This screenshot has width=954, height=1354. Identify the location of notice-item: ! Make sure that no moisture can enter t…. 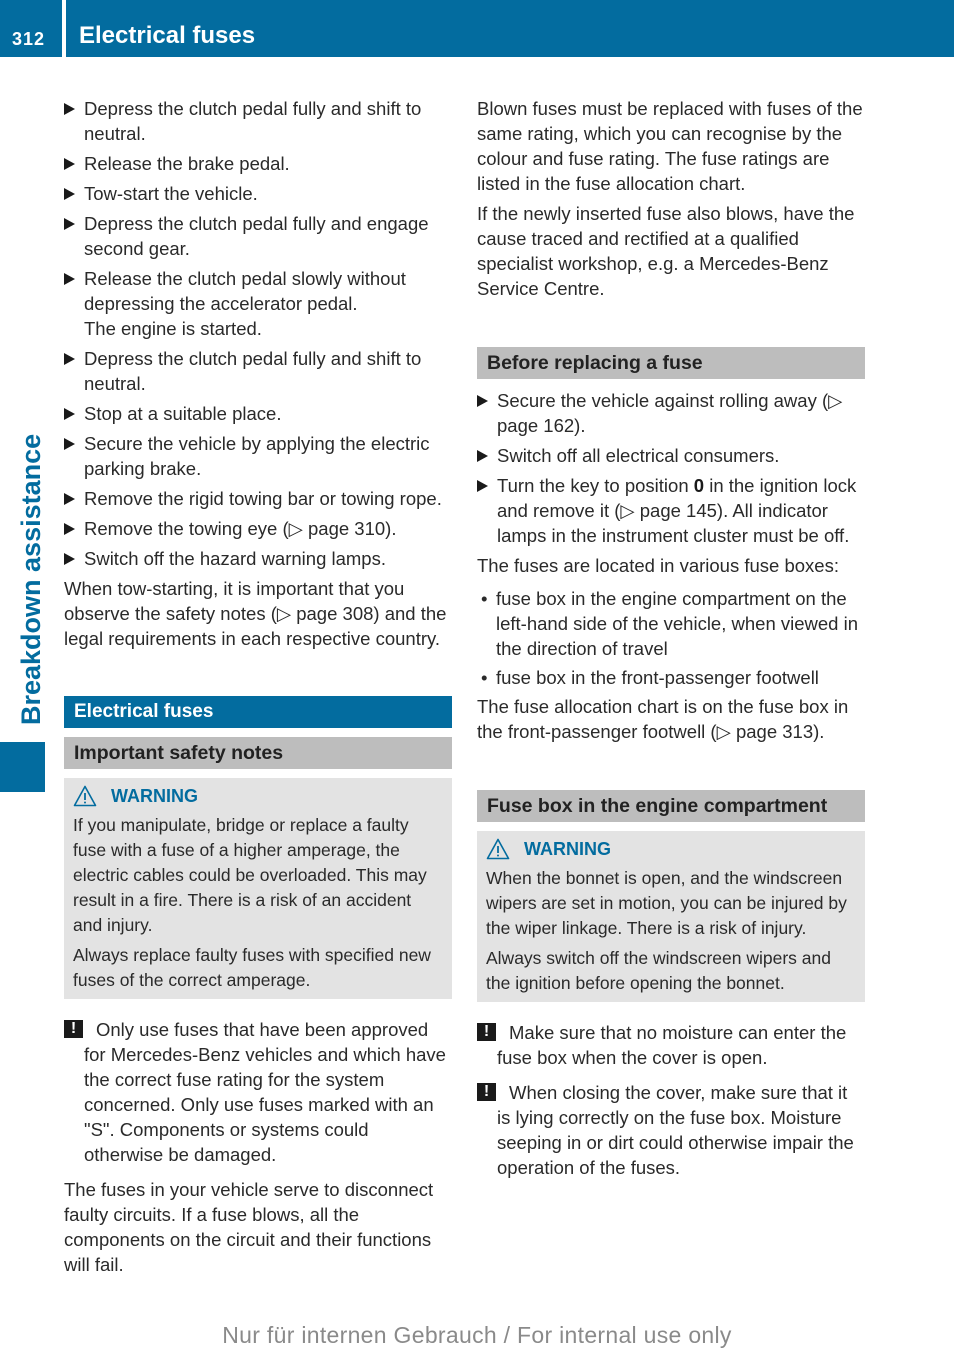
(671, 1045).